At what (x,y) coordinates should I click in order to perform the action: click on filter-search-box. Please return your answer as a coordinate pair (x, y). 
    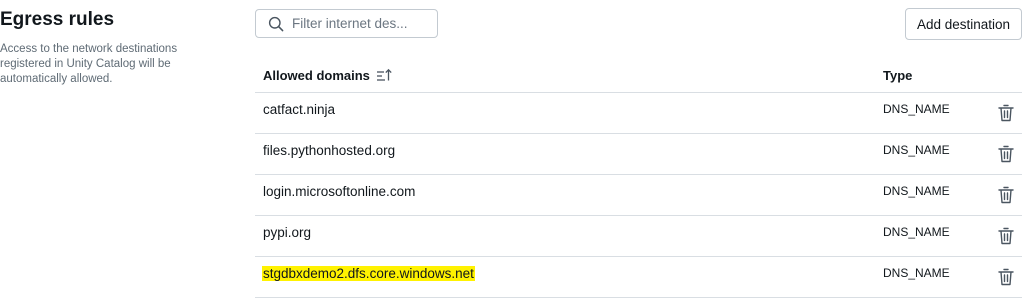
    Looking at the image, I should click on (346, 23).